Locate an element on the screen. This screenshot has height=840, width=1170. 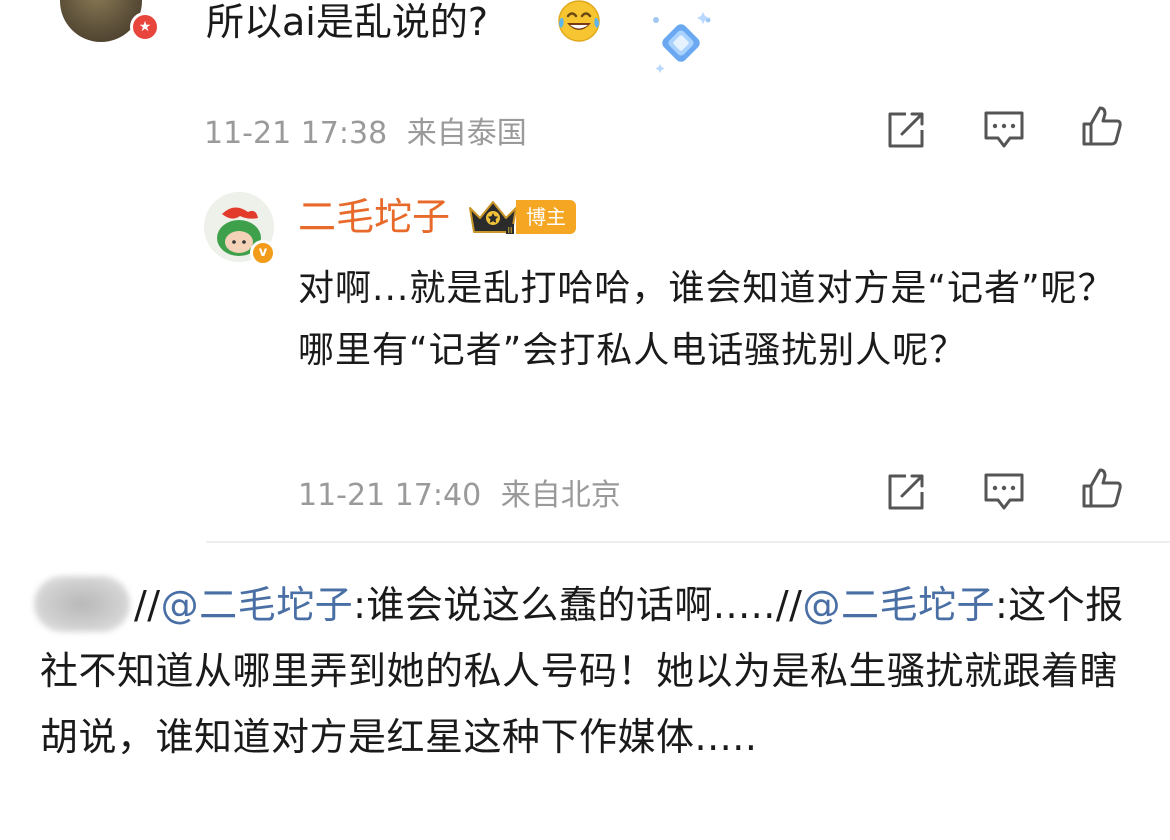
comment-meta: 11-21 17:38 来自泰国 is located at coordinates (365, 130).